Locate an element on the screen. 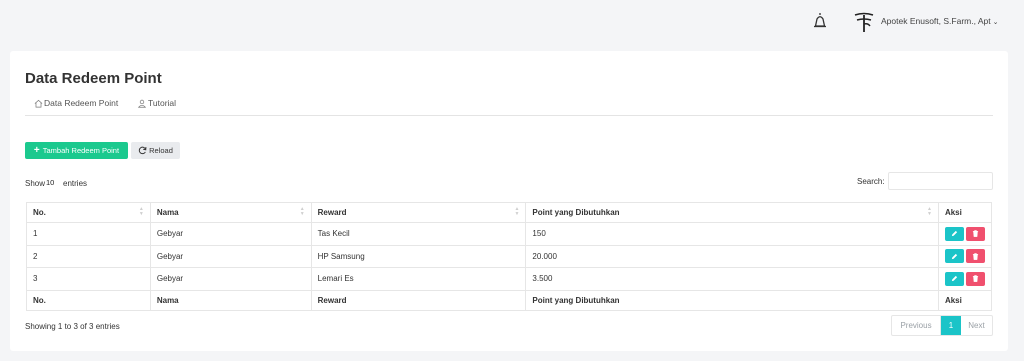 The width and height of the screenshot is (1024, 361). tab-tutorial: Tutorial is located at coordinates (156, 103).